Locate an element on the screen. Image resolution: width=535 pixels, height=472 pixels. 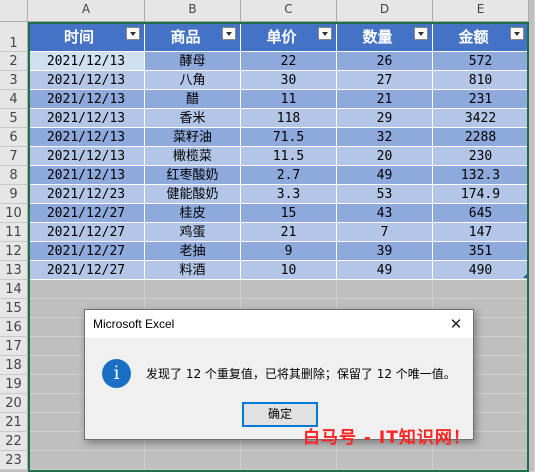
row-header-8: 8 is located at coordinates (14, 175).